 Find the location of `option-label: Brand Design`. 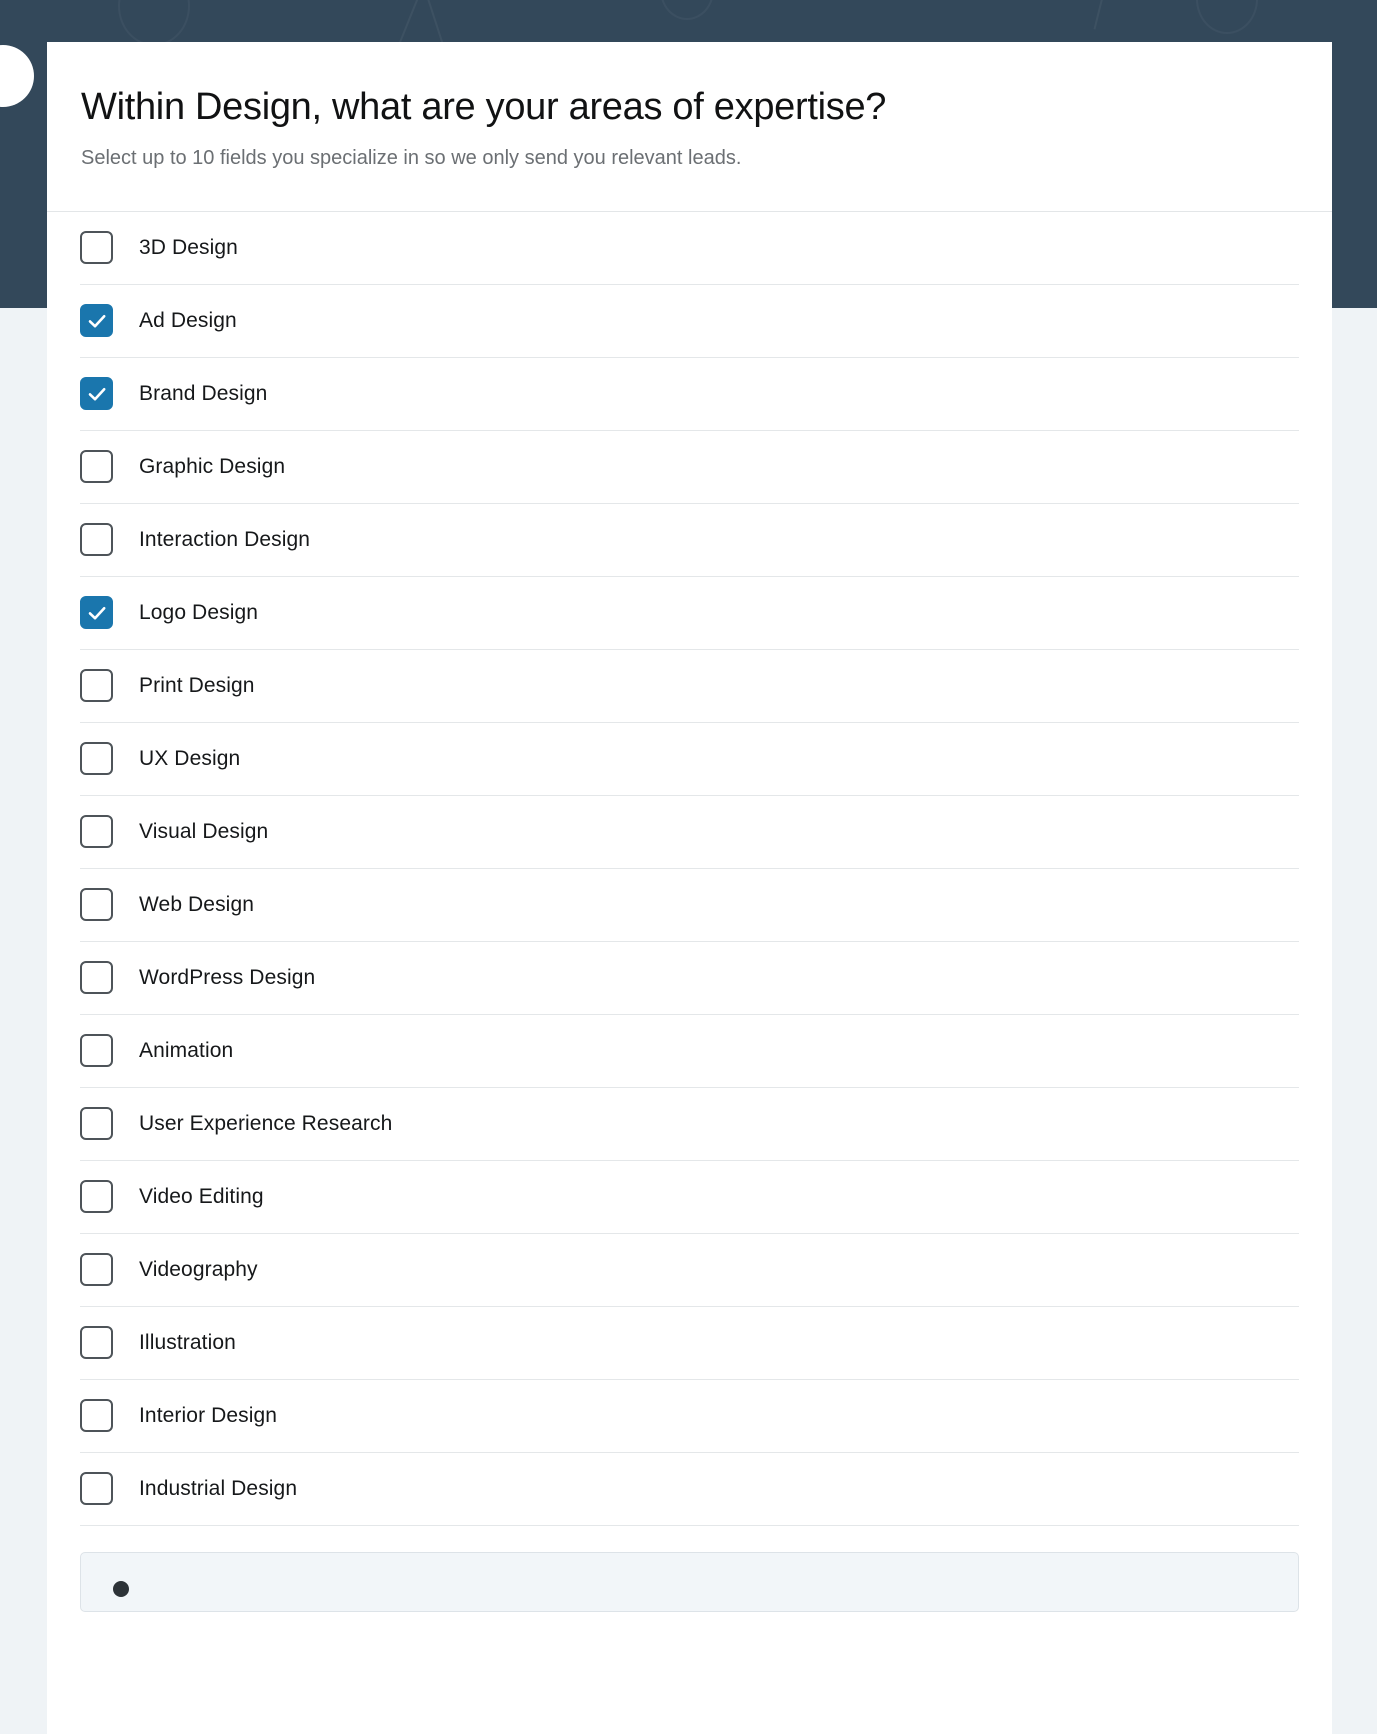

option-label: Brand Design is located at coordinates (203, 393).